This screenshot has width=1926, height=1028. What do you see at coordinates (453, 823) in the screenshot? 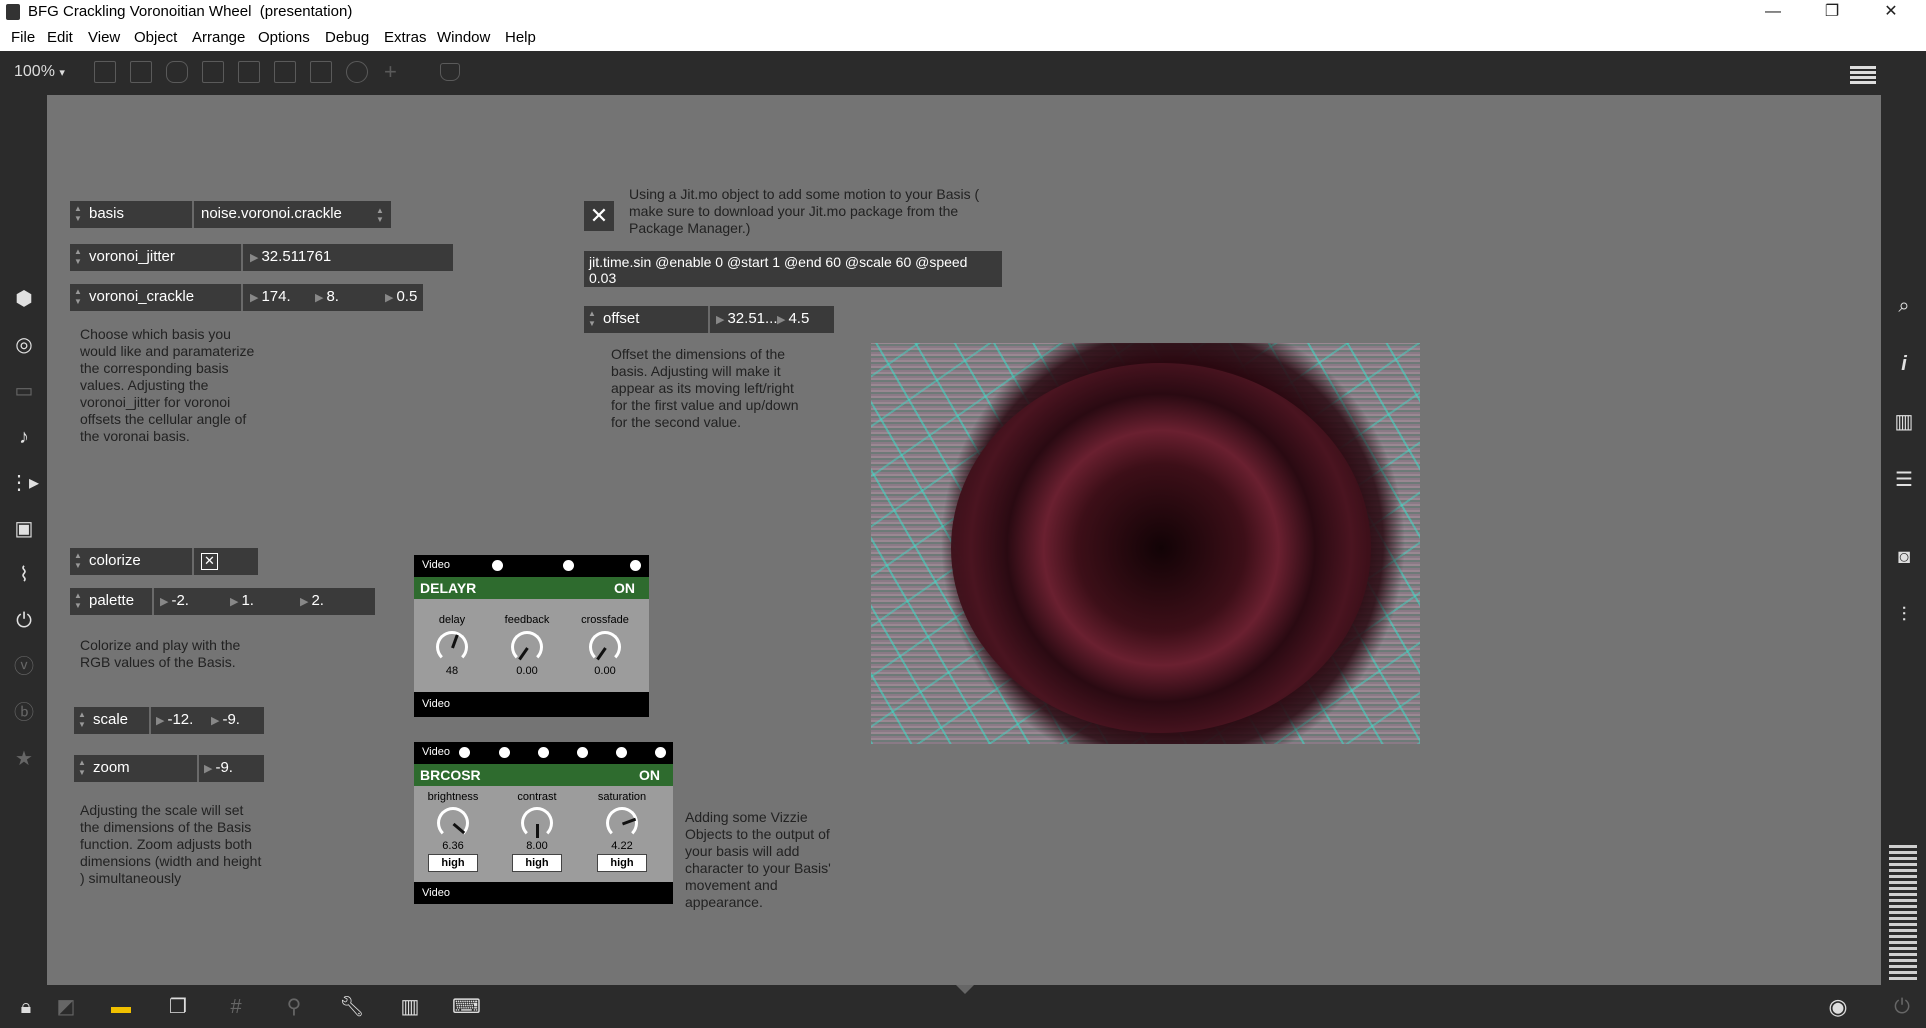
I see `brightness-knob` at bounding box center [453, 823].